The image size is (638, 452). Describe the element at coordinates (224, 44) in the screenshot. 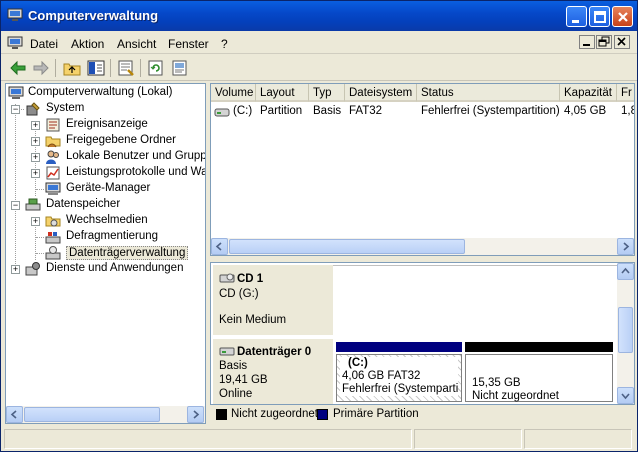

I see `menu-help: ?` at that location.